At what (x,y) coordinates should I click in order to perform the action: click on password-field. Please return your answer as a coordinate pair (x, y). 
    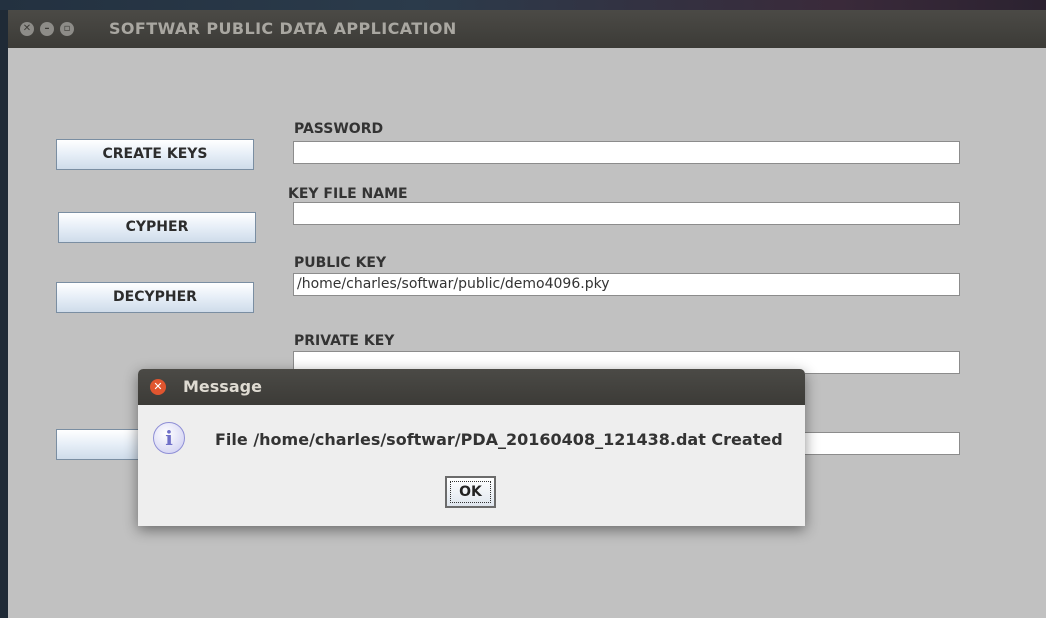
    Looking at the image, I should click on (626, 152).